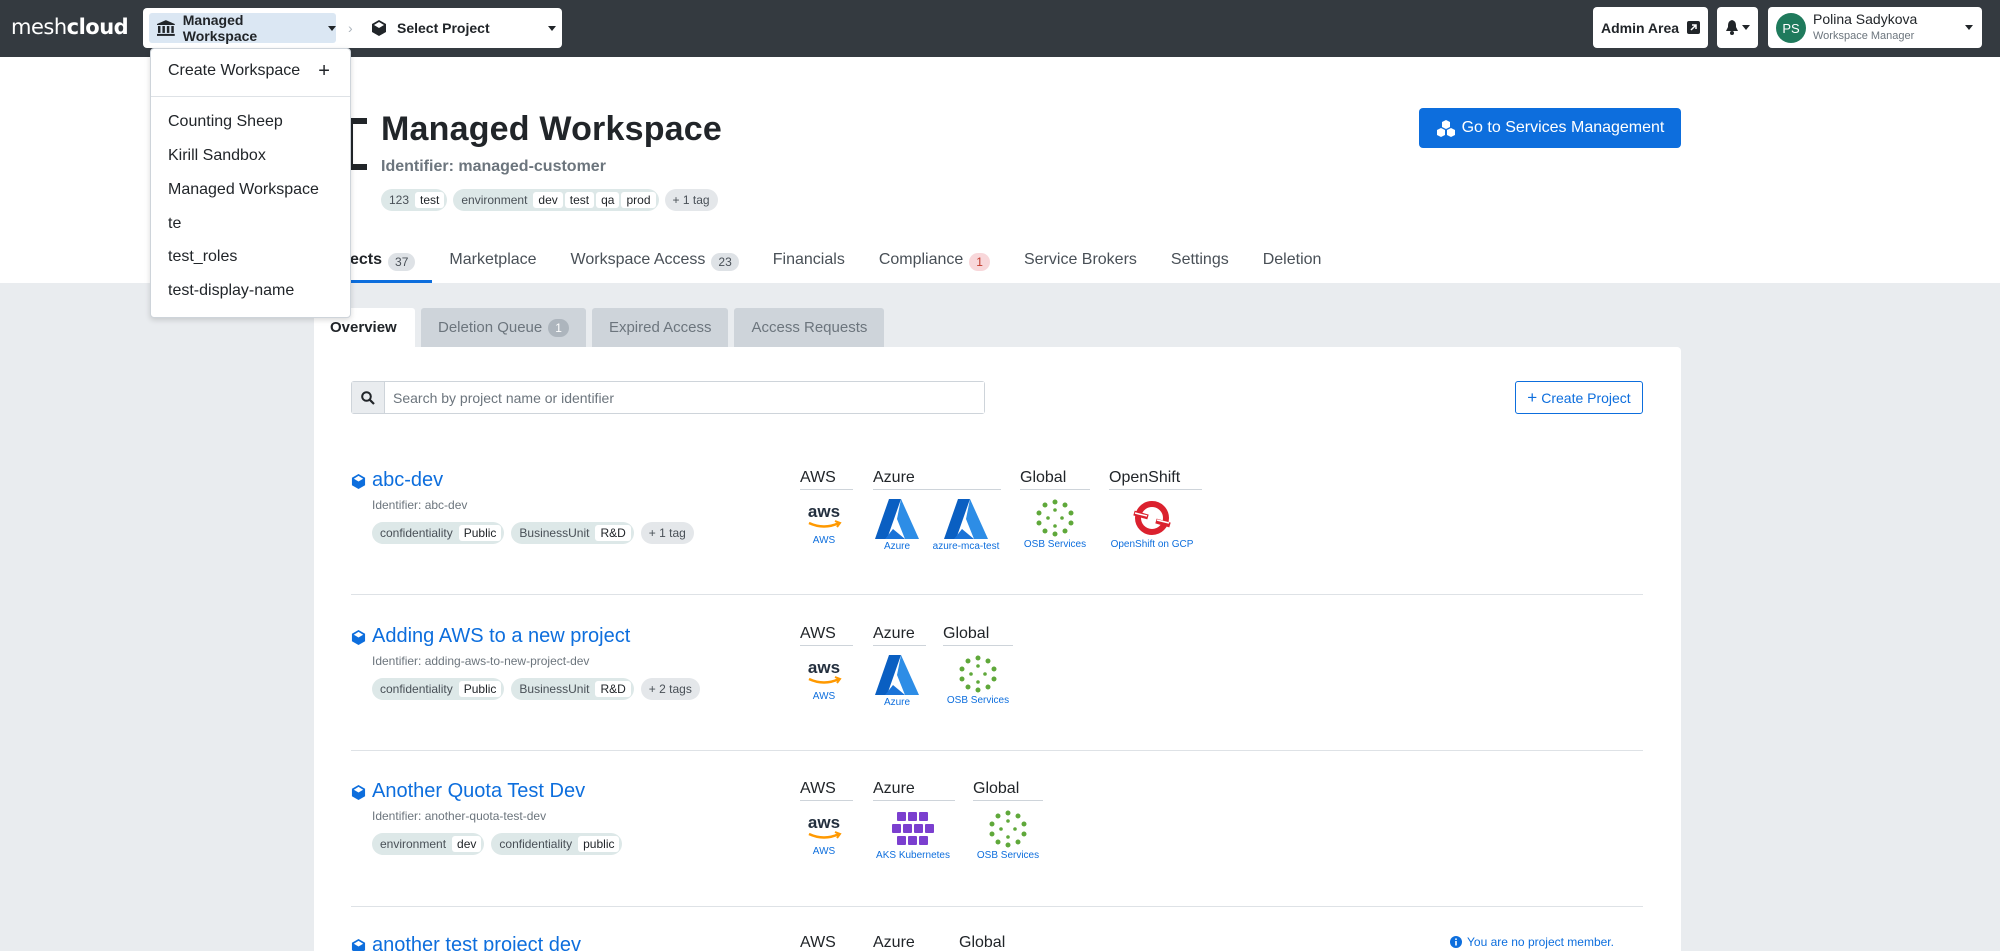 The image size is (2000, 951). Describe the element at coordinates (462, 28) in the screenshot. I see `project-selector-button: Select Project` at that location.